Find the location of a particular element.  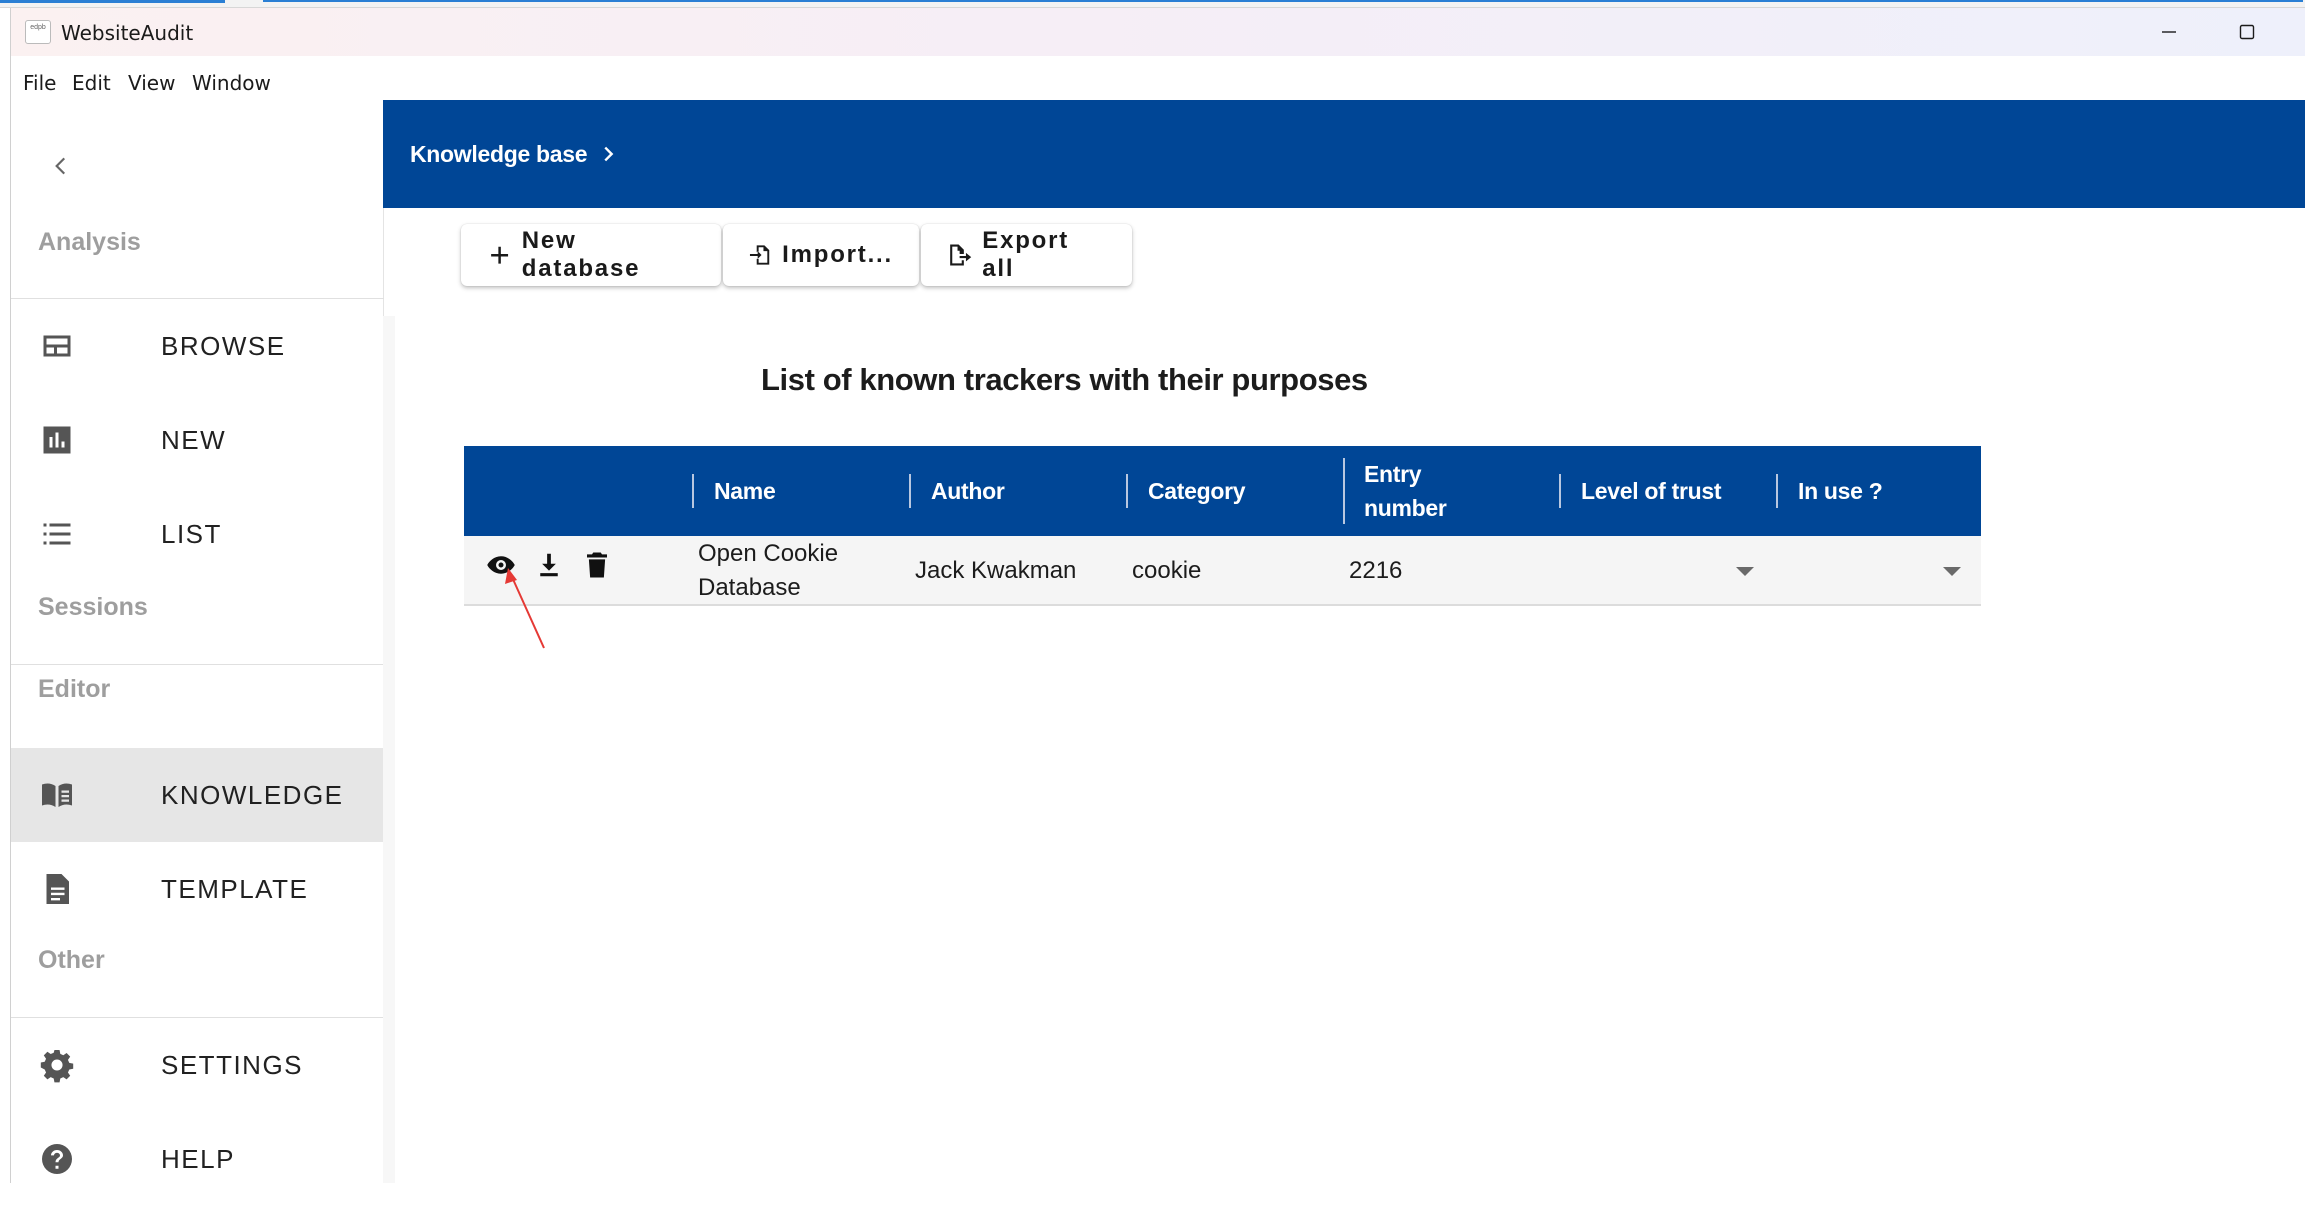

sidebar-item-settings: SETTINGS is located at coordinates (197, 1065).